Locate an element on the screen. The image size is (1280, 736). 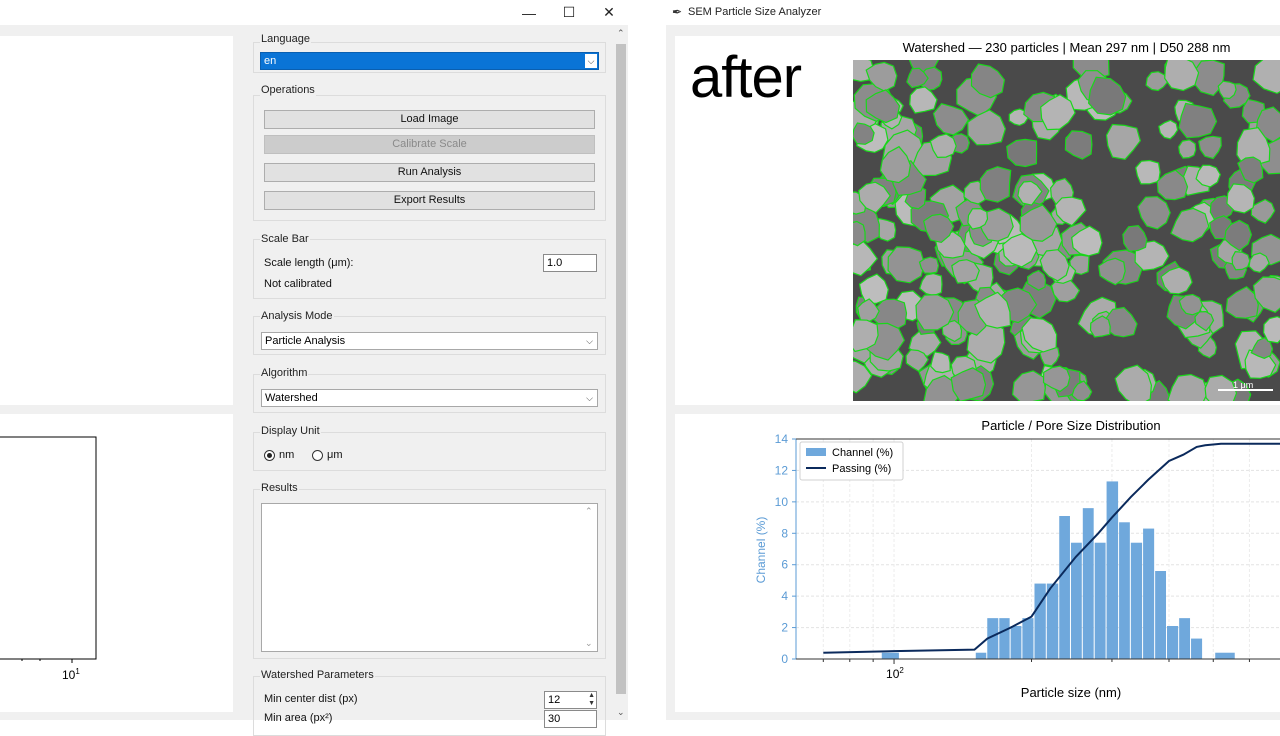
watershed-label: Watershed Parameters is located at coordinates (317, 675).